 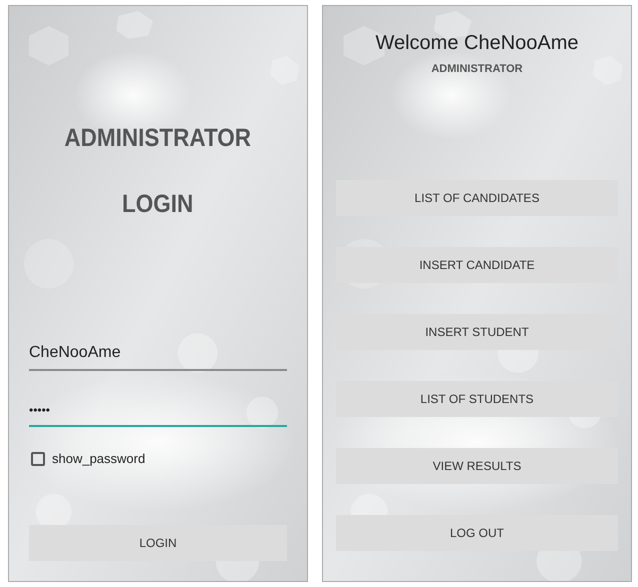 I want to click on password-field: •••••, so click(x=158, y=414).